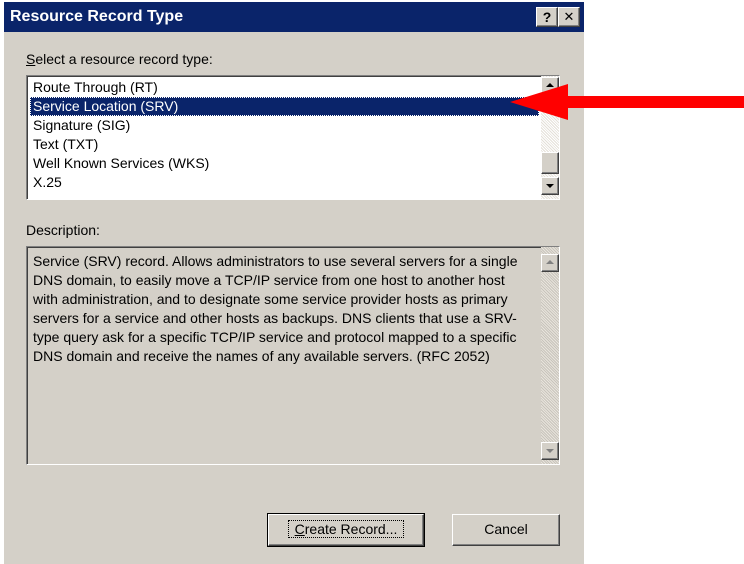 This screenshot has width=744, height=564. Describe the element at coordinates (284, 182) in the screenshot. I see `list-item-x25: X.25` at that location.